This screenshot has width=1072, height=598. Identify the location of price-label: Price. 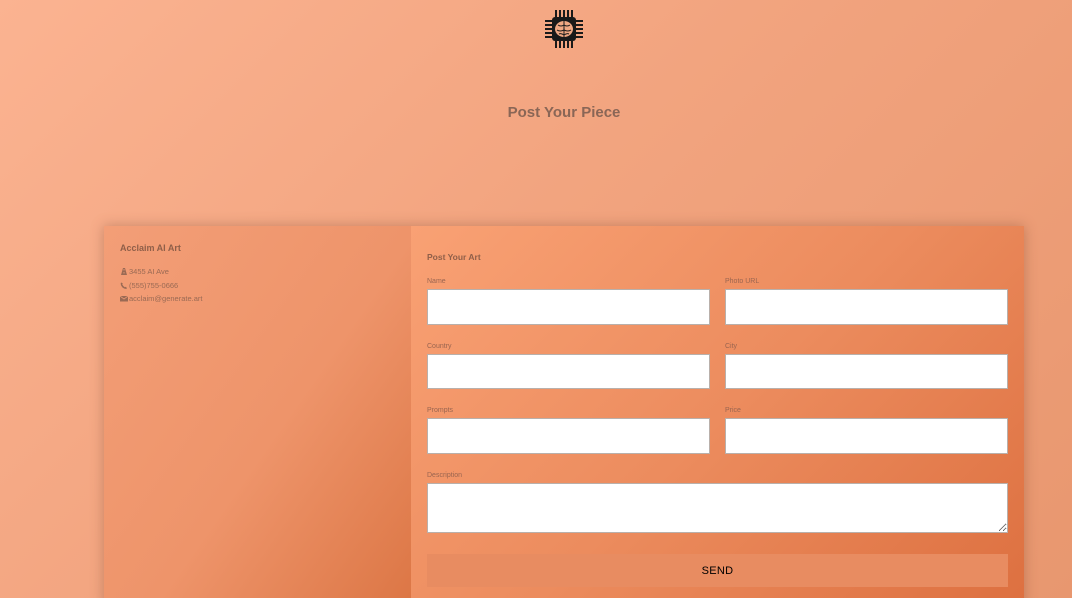
(733, 410).